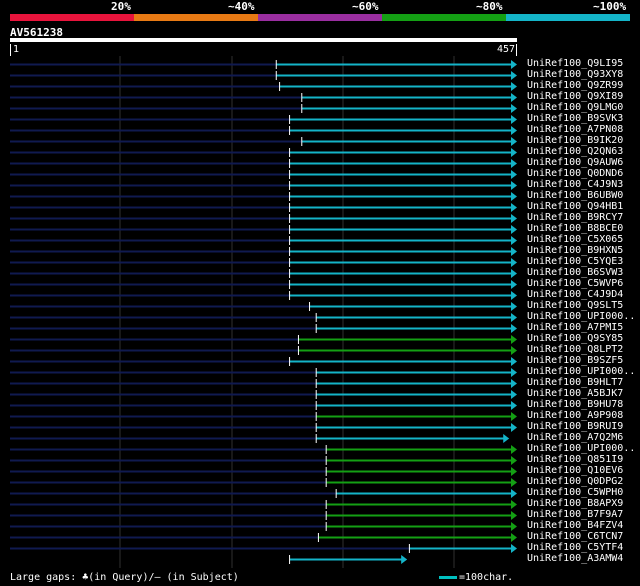 The width and height of the screenshot is (640, 586). What do you see at coordinates (575, 85) in the screenshot?
I see `hit-label: UniRef100_Q9ZR99` at bounding box center [575, 85].